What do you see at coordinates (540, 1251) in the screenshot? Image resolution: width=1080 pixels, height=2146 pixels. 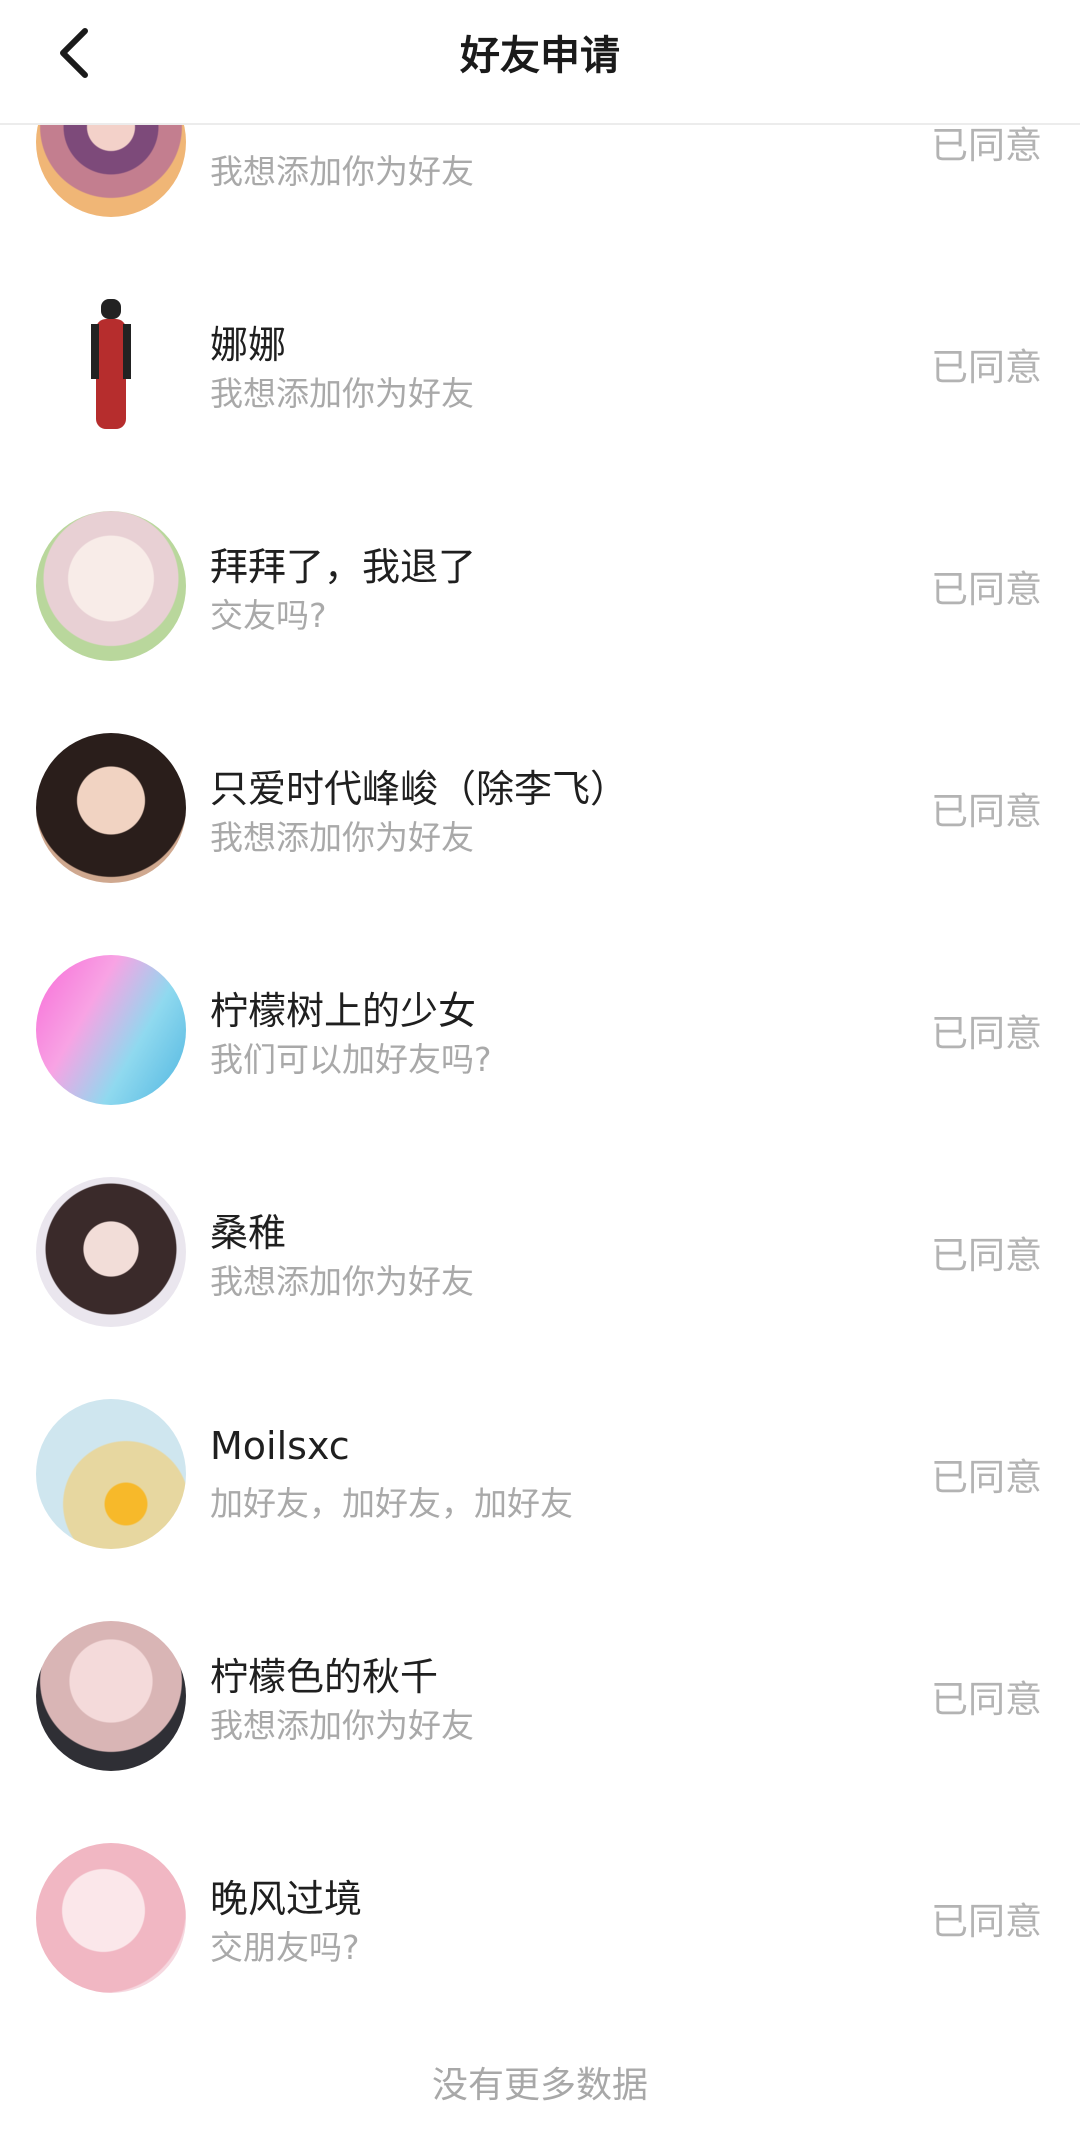 I see `list-item: 桑稚 我想添加你为好友 已同意` at bounding box center [540, 1251].